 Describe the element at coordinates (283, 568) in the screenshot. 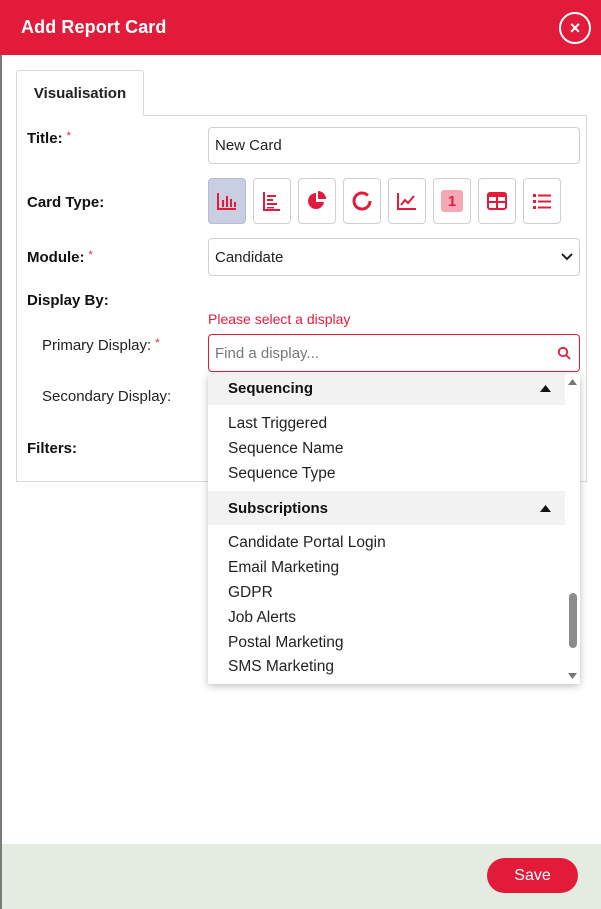

I see `list-item: Email Marketing` at that location.